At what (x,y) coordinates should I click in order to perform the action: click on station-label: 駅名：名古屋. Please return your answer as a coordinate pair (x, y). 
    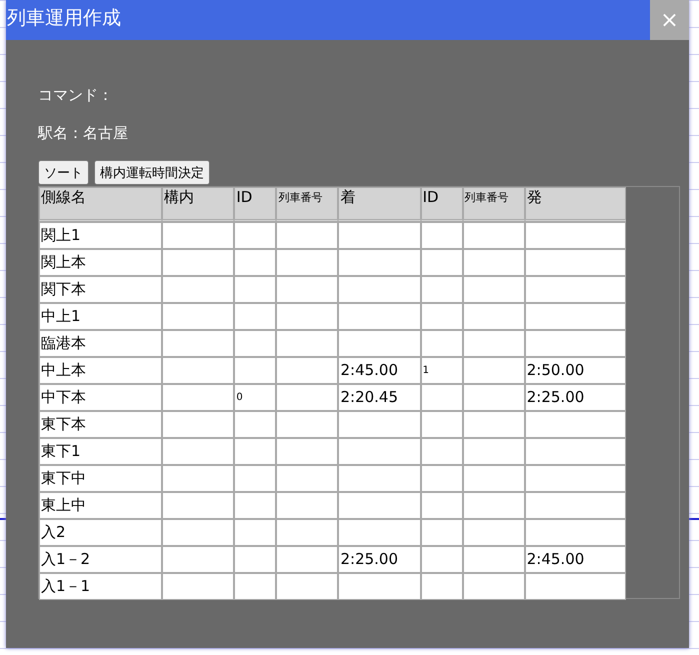
    Looking at the image, I should click on (83, 133).